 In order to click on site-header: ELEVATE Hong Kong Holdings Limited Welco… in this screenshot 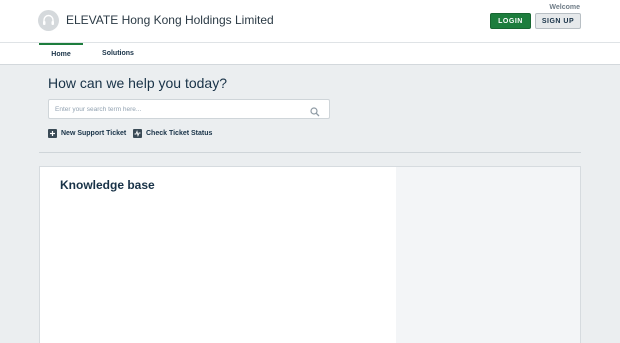, I will do `click(310, 21)`.